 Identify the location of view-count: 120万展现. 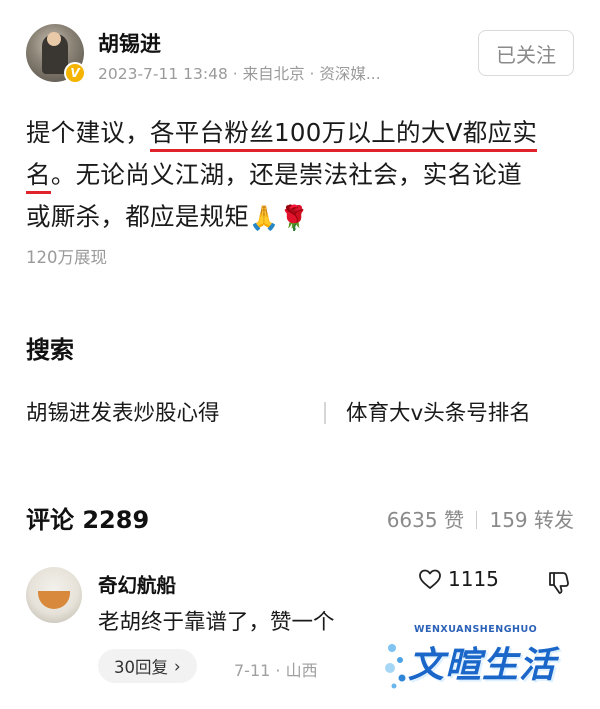
(66, 257).